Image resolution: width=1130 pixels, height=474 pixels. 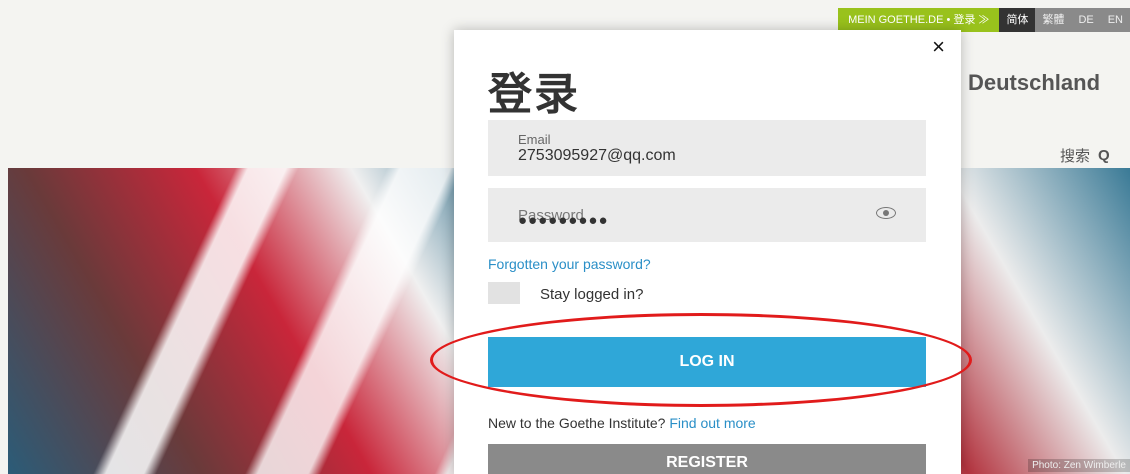 What do you see at coordinates (707, 362) in the screenshot?
I see `login-button: LOG IN` at bounding box center [707, 362].